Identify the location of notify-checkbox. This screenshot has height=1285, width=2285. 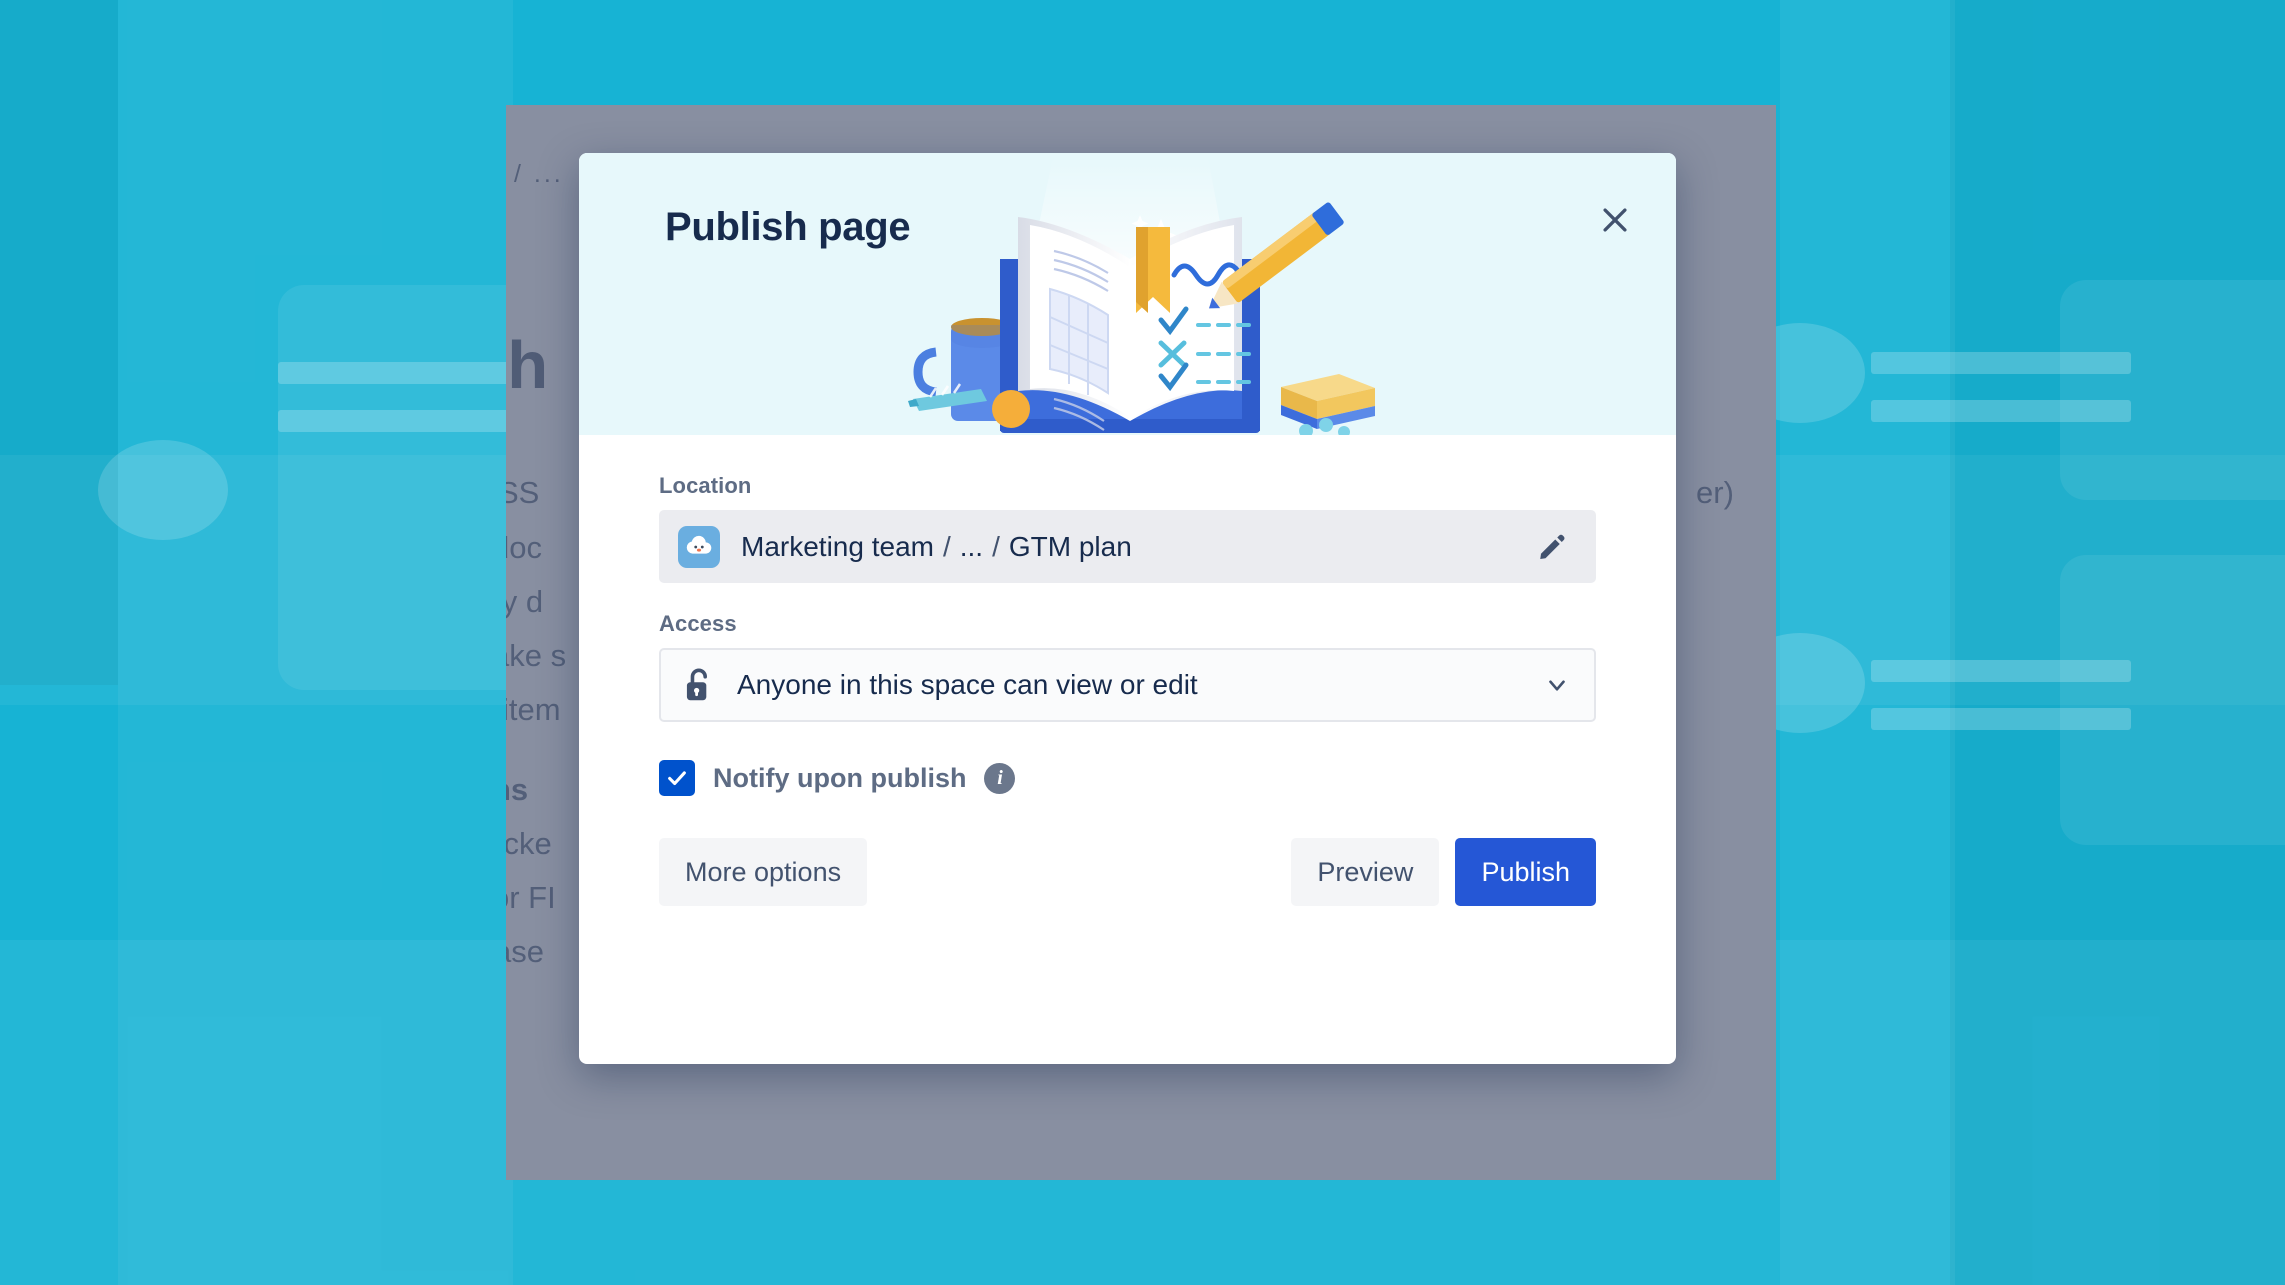
(677, 778).